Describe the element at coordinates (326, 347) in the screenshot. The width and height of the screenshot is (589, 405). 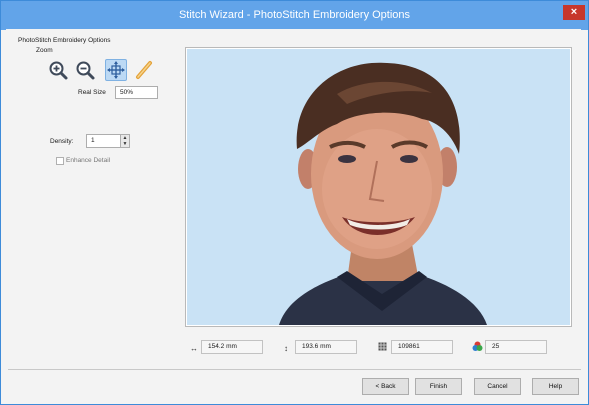
I see `height-field: 193.6 mm` at that location.